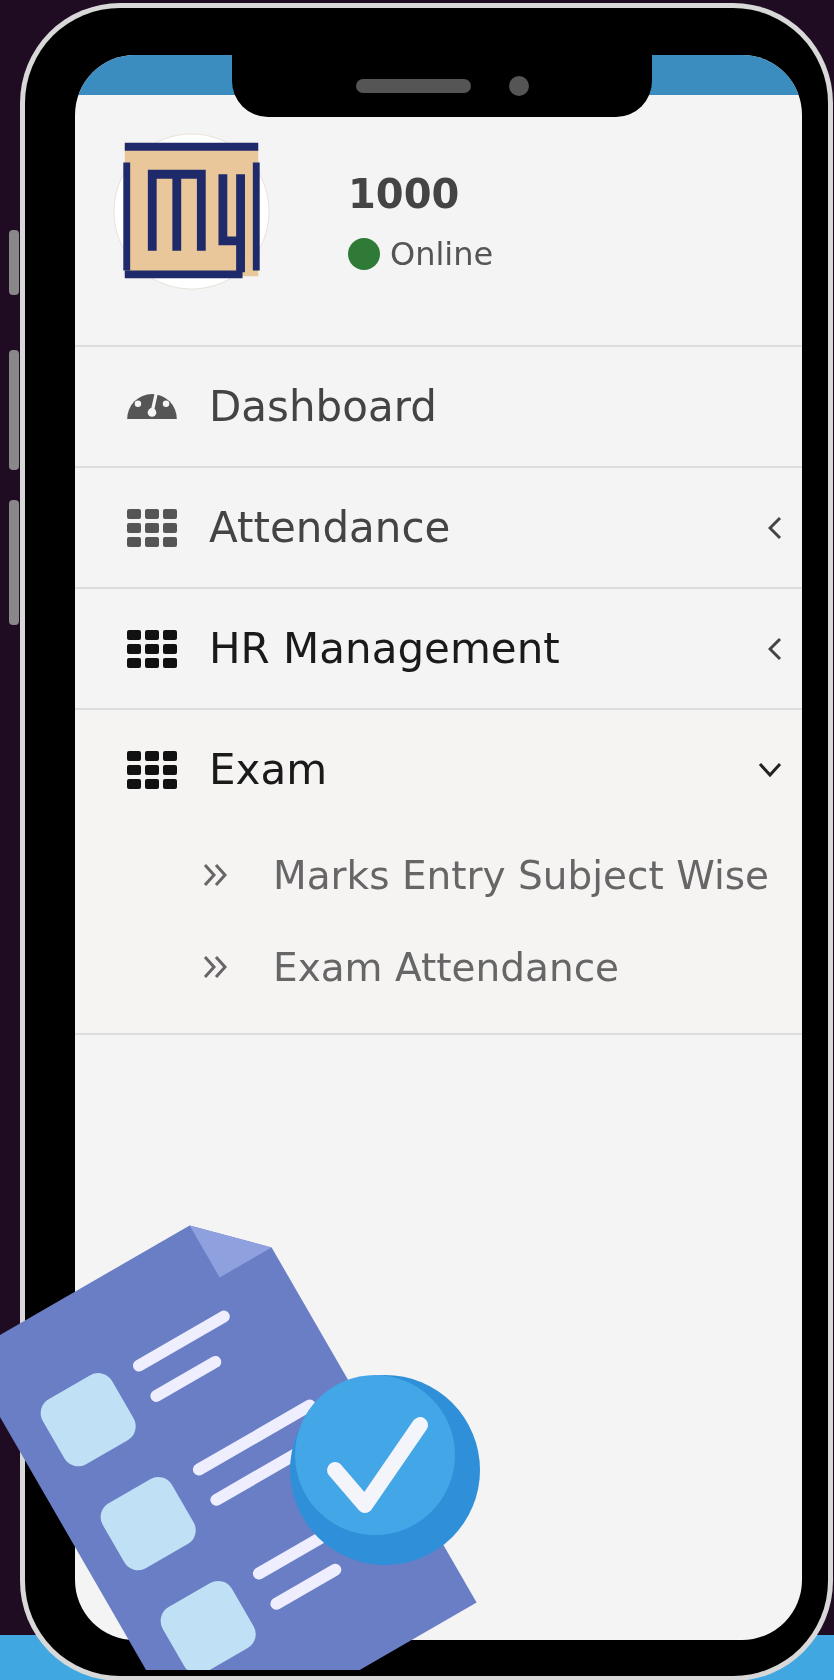 This screenshot has height=1680, width=834. Describe the element at coordinates (438, 406) in the screenshot. I see `menu-item: Dashboard` at that location.